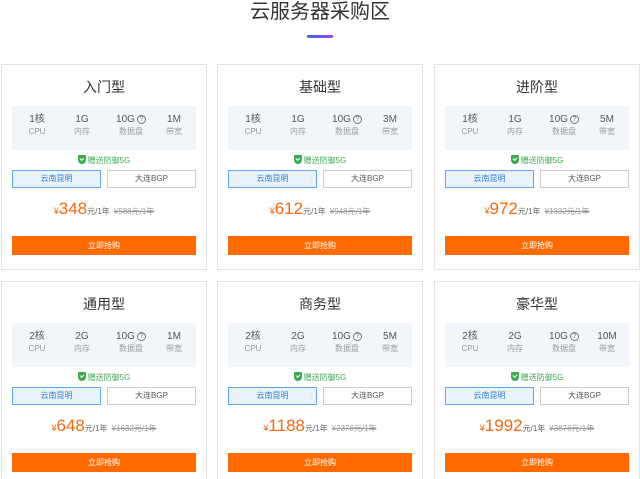 The image size is (640, 479). I want to click on spec-box: 1核 CPU 1G 内存 10G? 数据盘 3M 带宽, so click(320, 128).